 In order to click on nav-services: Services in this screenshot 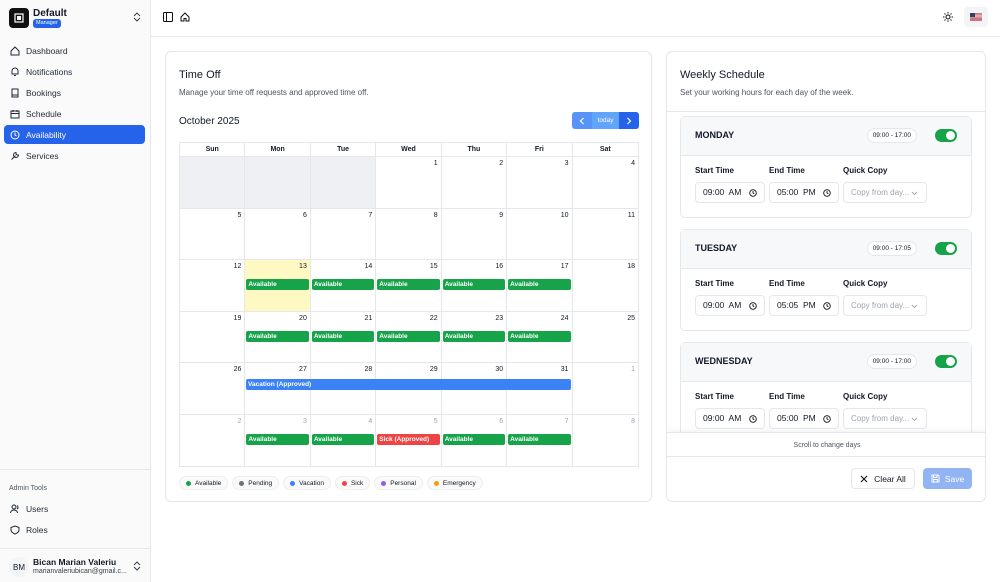, I will do `click(74, 155)`.